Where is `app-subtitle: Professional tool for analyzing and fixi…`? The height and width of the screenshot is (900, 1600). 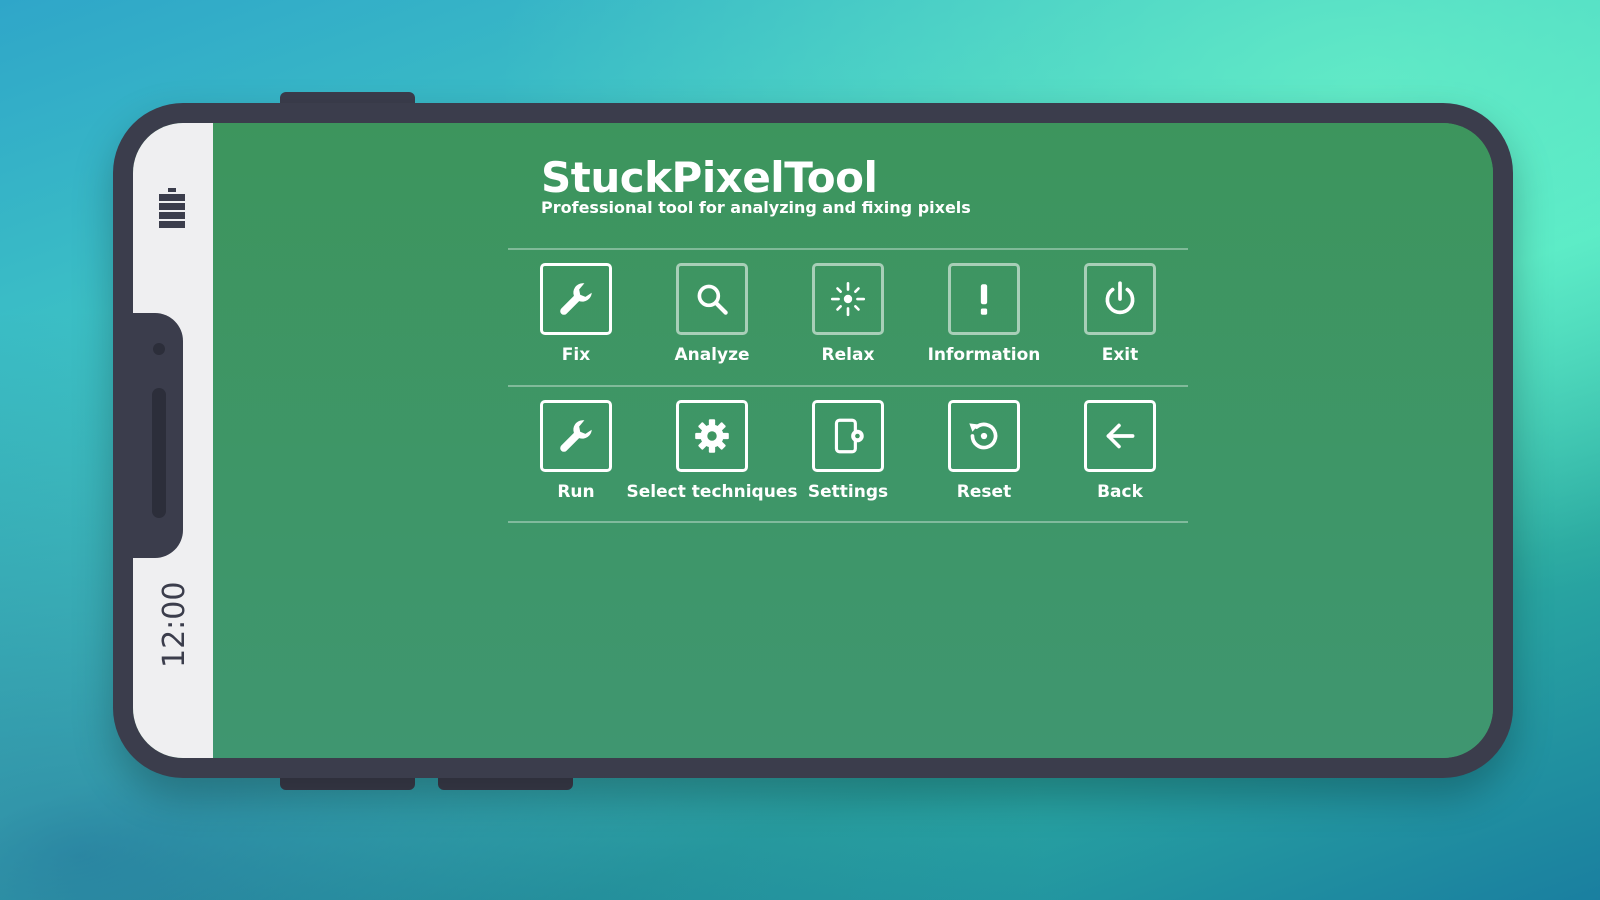 app-subtitle: Professional tool for analyzing and fixi… is located at coordinates (756, 207).